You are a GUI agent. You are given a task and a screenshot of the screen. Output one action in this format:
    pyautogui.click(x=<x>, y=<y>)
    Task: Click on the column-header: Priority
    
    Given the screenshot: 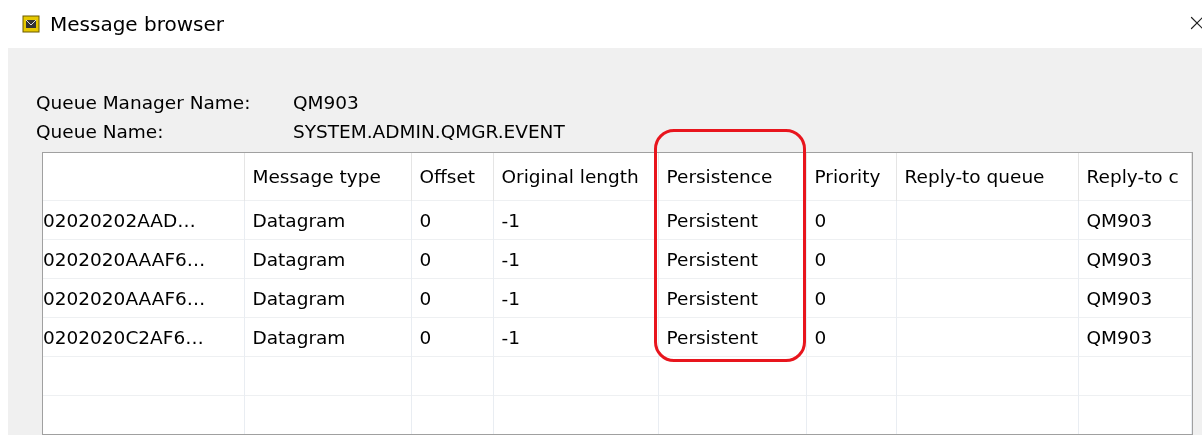 What is the action you would take?
    pyautogui.click(x=851, y=177)
    